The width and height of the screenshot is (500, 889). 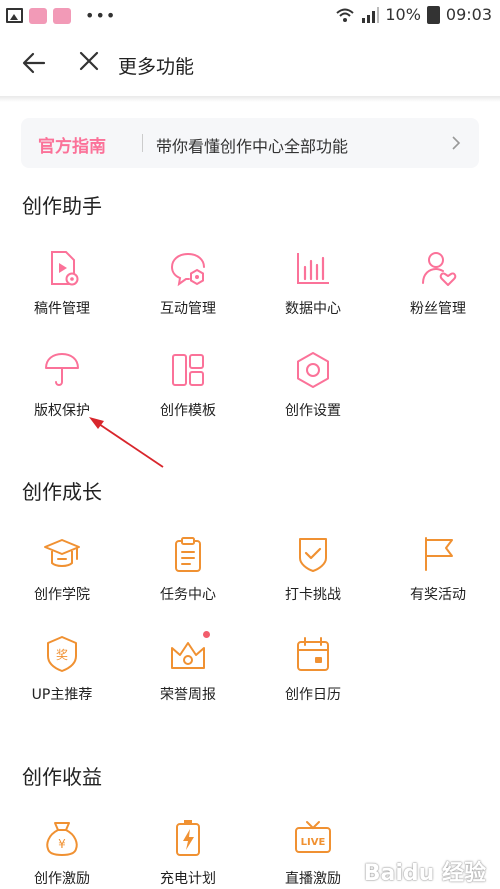 I want to click on grid-item-manuscript-management: 稿件管理, so click(x=62, y=283).